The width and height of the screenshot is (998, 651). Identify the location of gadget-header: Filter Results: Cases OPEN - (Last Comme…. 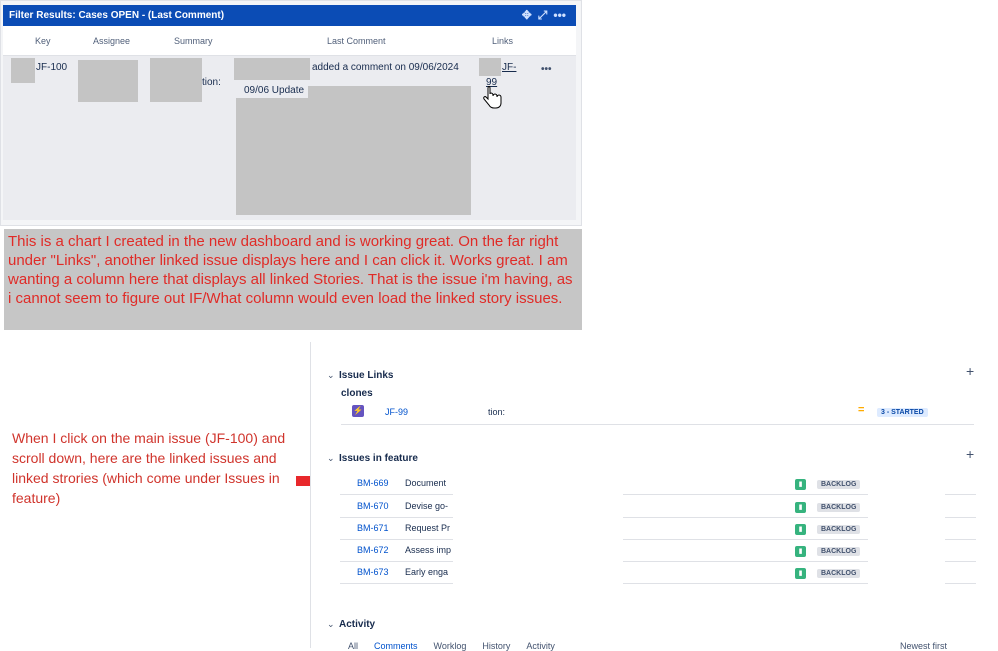
(289, 15).